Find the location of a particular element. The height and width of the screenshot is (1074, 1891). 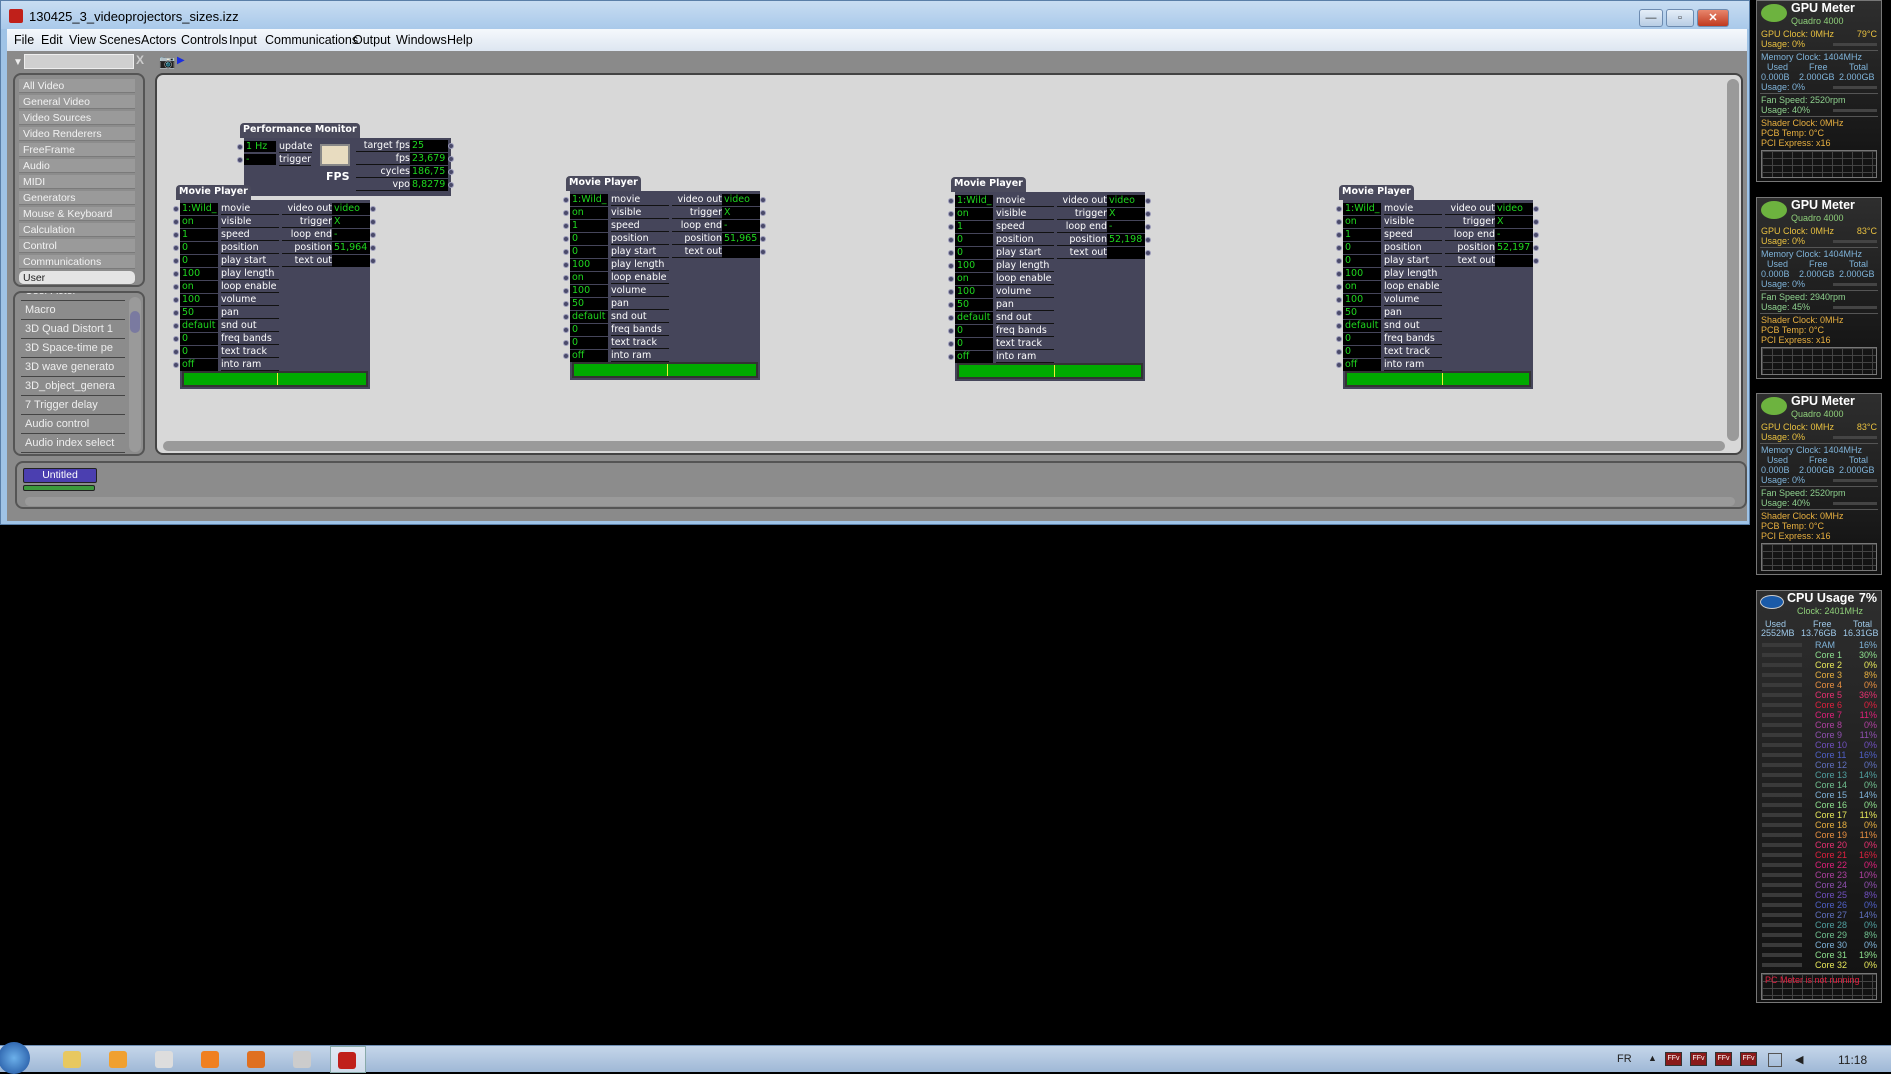

library-actor-item: 7 Trigger delay is located at coordinates (73, 406).